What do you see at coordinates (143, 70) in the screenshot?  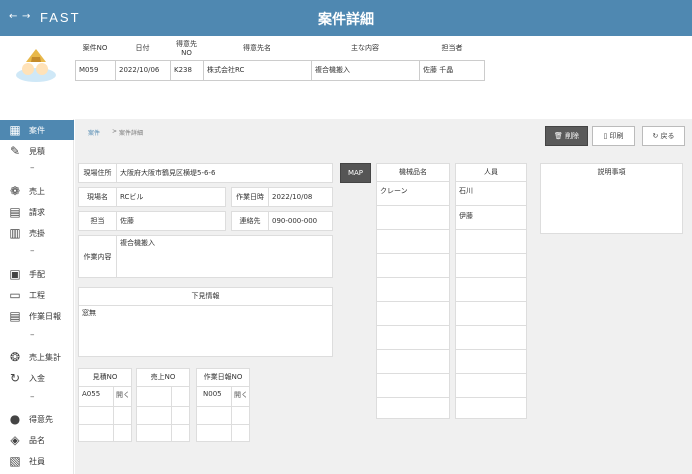 I see `header-date: 2022/10/06` at bounding box center [143, 70].